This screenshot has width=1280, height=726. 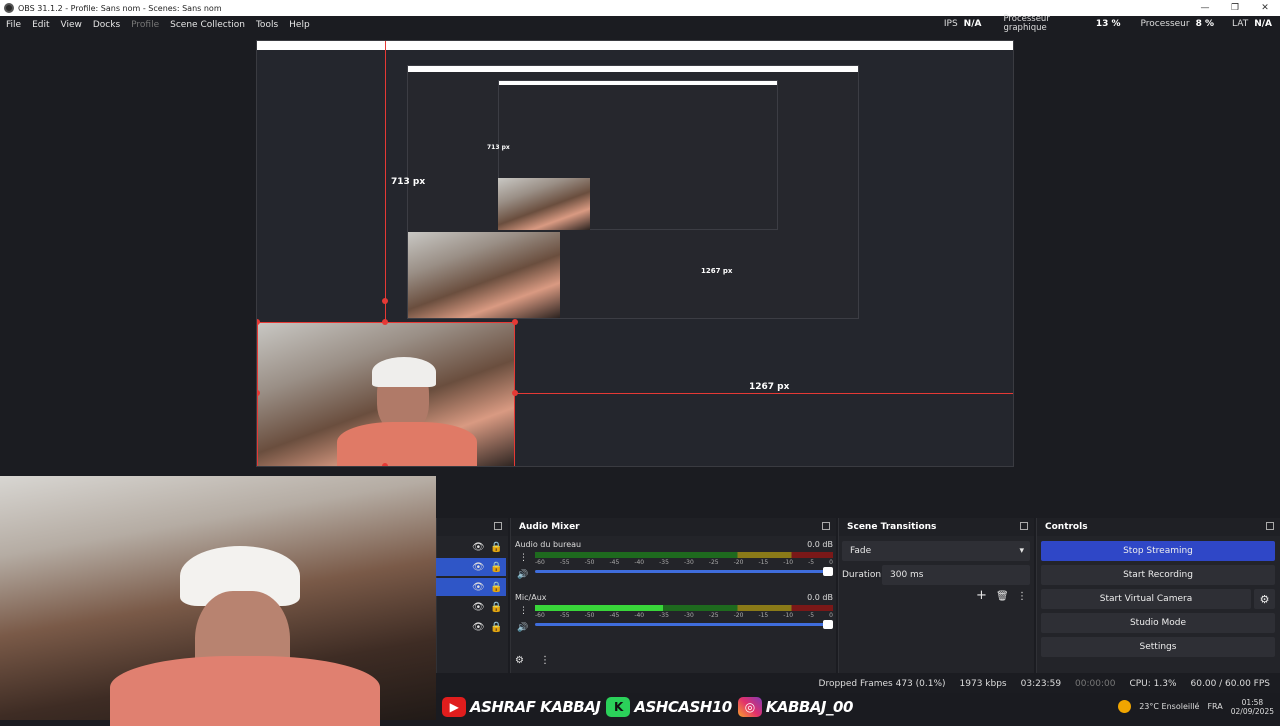 I want to click on tick: -55, so click(x=564, y=562).